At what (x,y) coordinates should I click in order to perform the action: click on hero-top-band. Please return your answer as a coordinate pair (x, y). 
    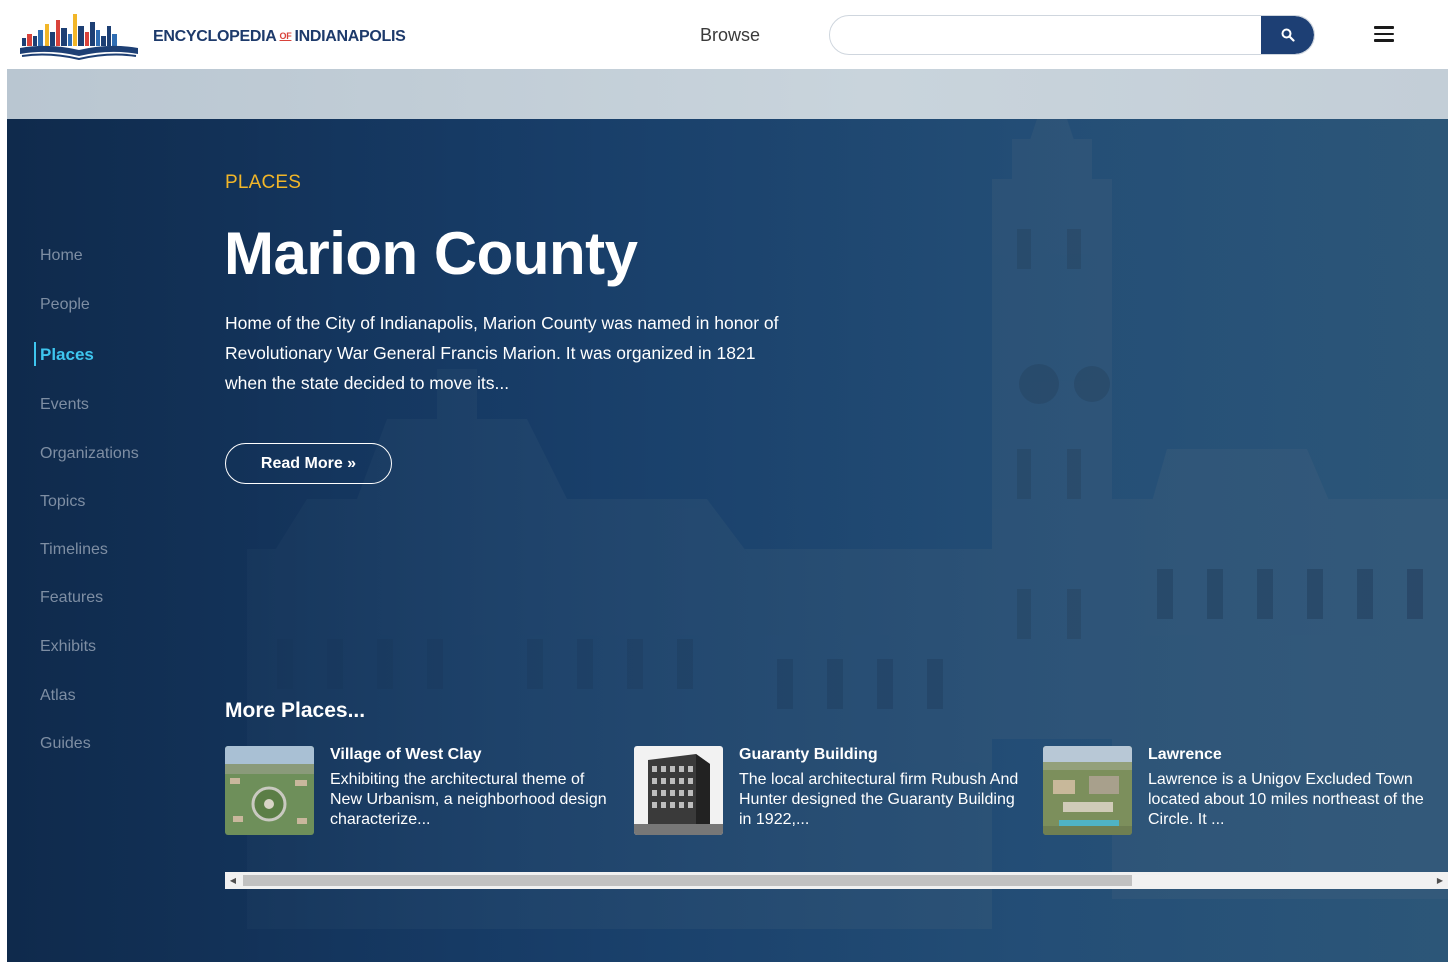
    Looking at the image, I should click on (727, 94).